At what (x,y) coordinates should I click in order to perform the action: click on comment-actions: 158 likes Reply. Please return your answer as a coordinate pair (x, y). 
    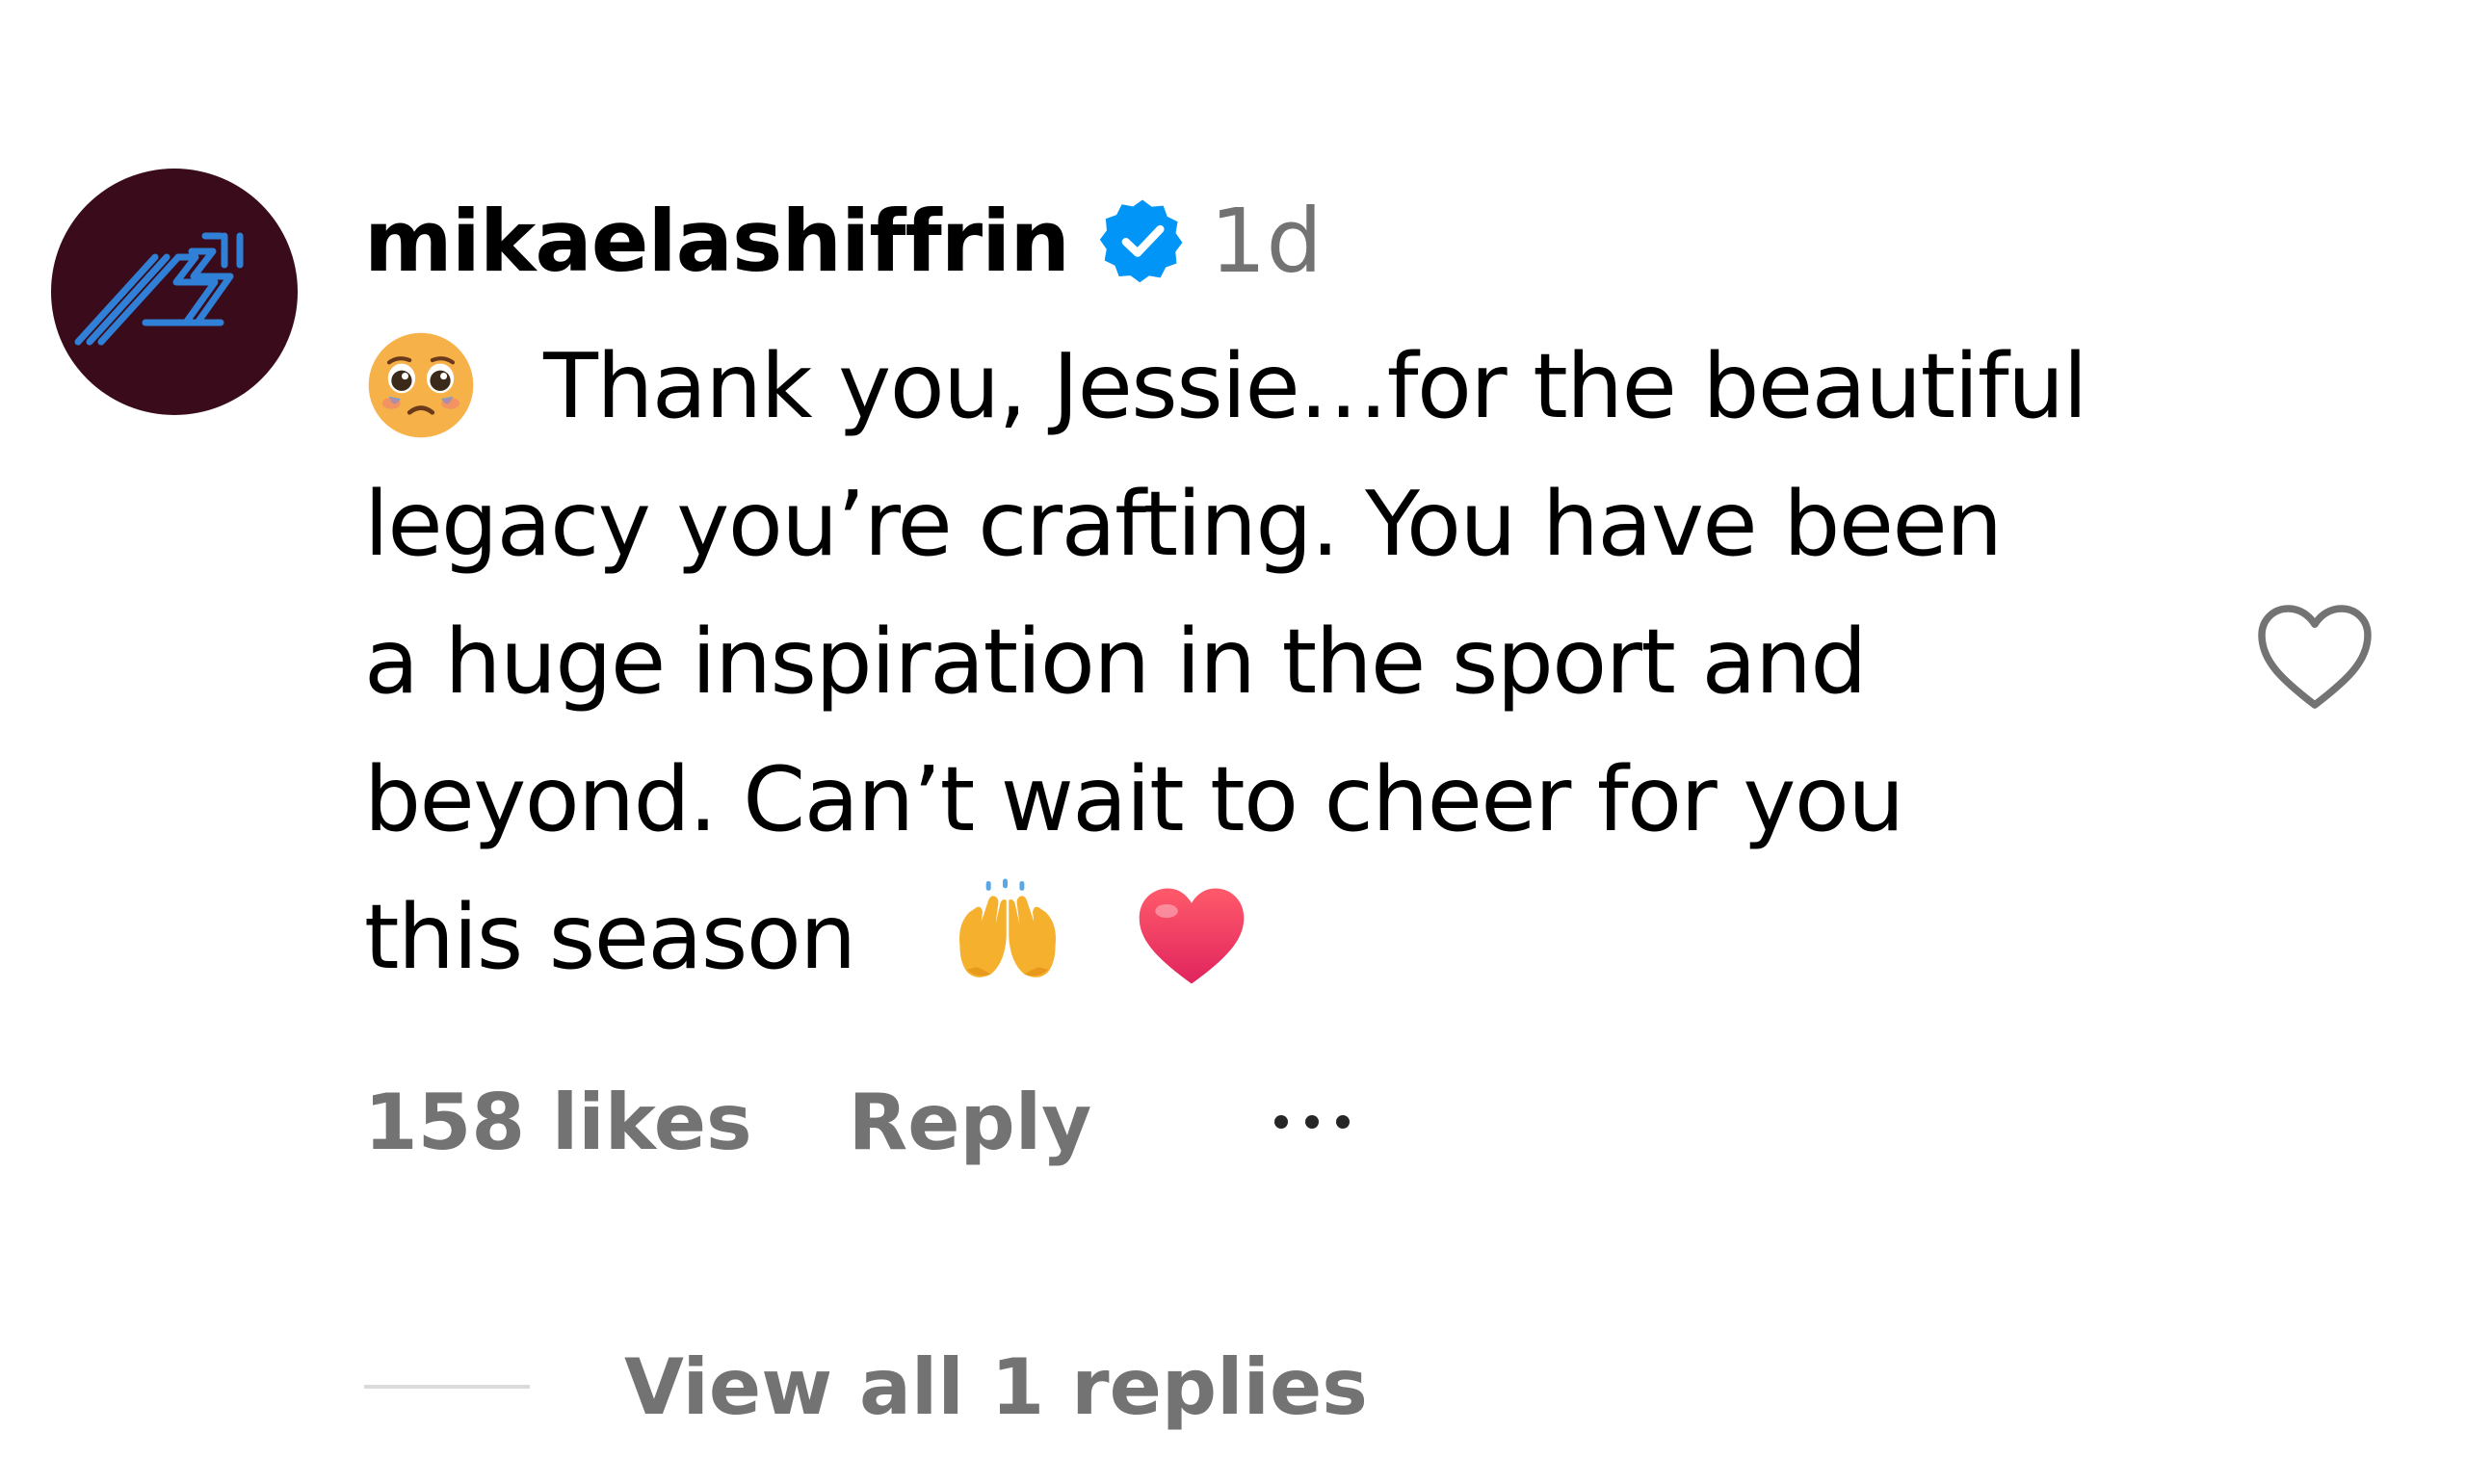
    Looking at the image, I should click on (857, 1122).